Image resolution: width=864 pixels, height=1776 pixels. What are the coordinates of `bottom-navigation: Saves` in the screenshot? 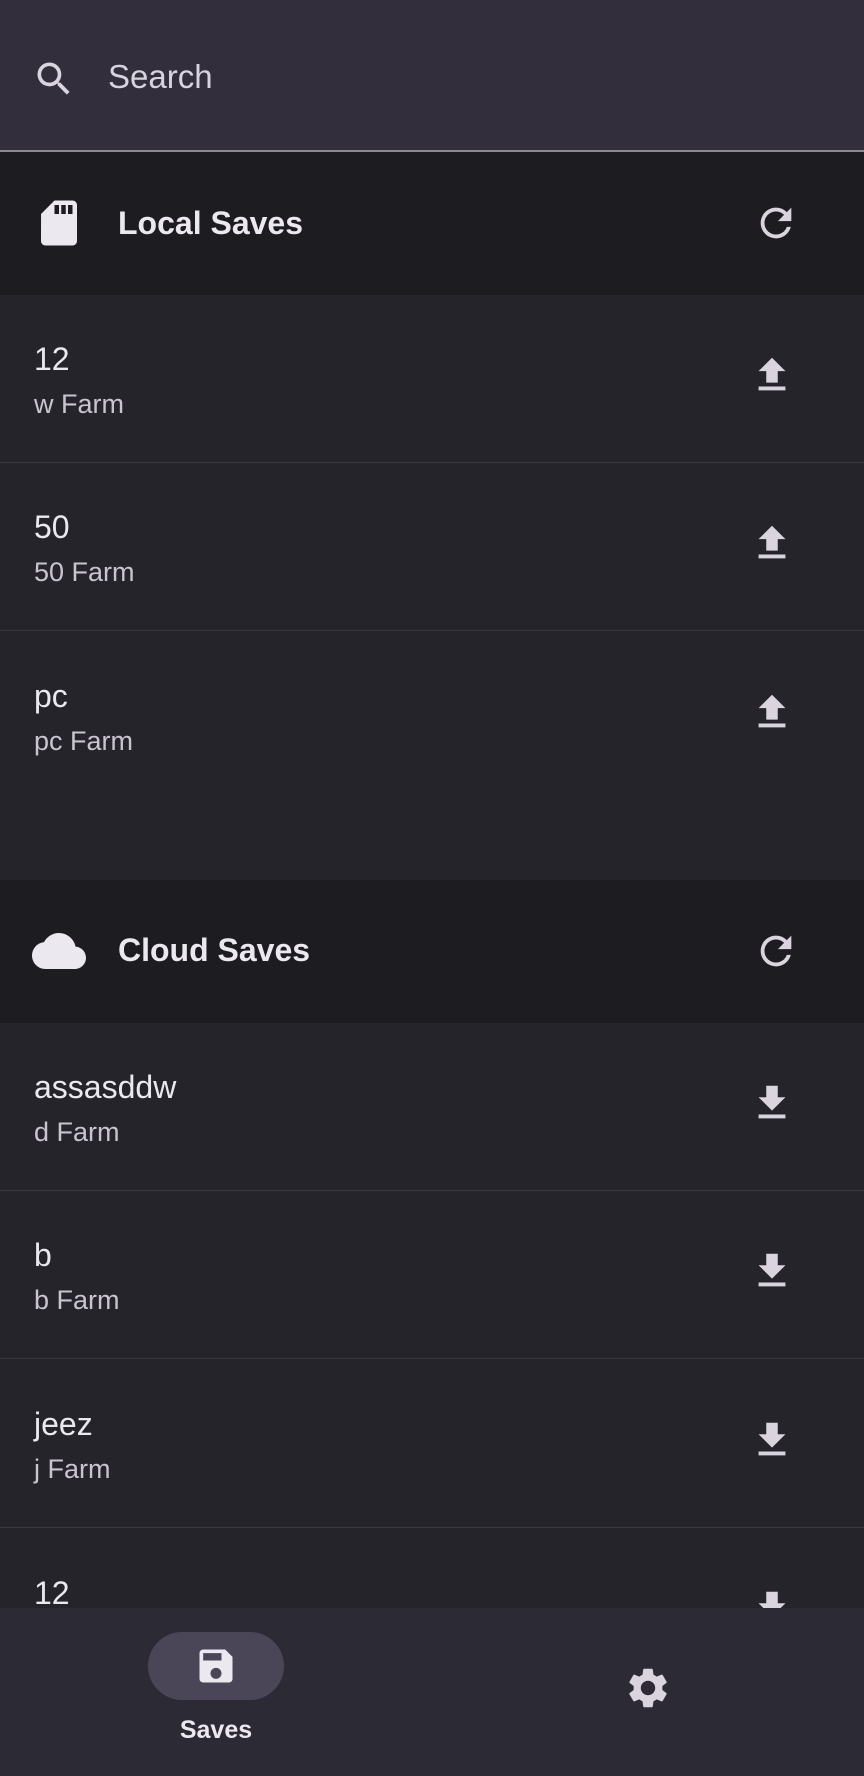 It's located at (432, 1692).